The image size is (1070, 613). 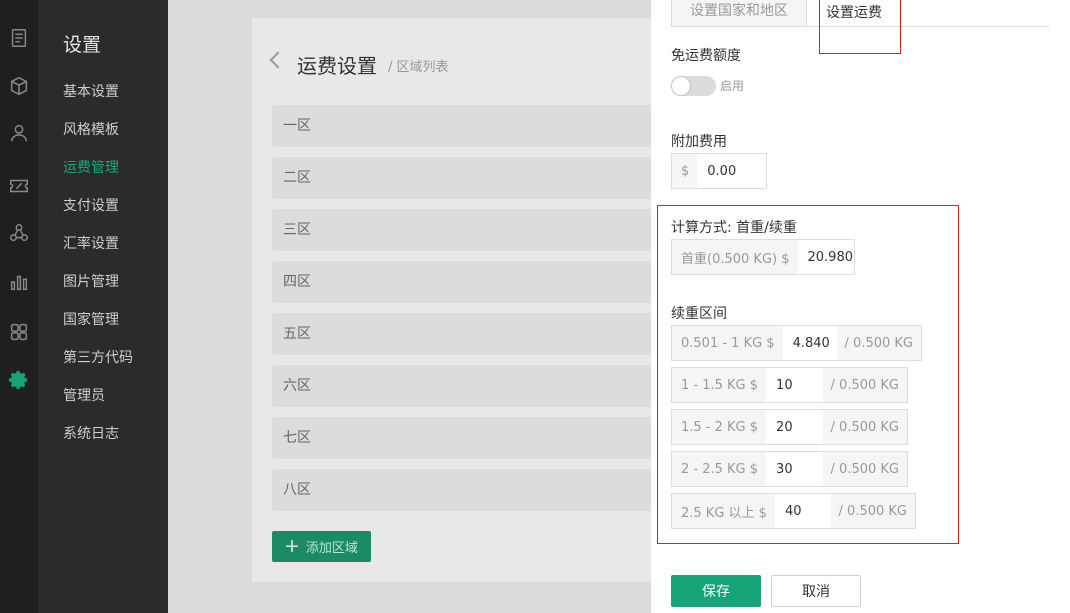 I want to click on range-field: 2 - 2.5 KG $ 30 / 0.500 KG, so click(x=789, y=469).